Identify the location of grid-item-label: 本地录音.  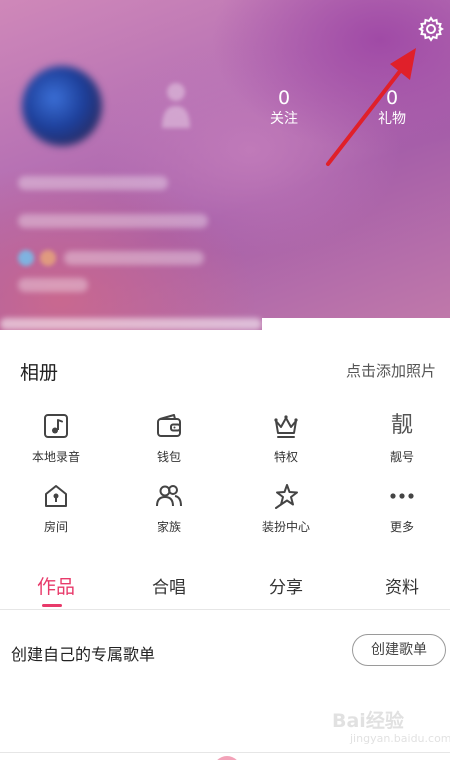
(55, 457).